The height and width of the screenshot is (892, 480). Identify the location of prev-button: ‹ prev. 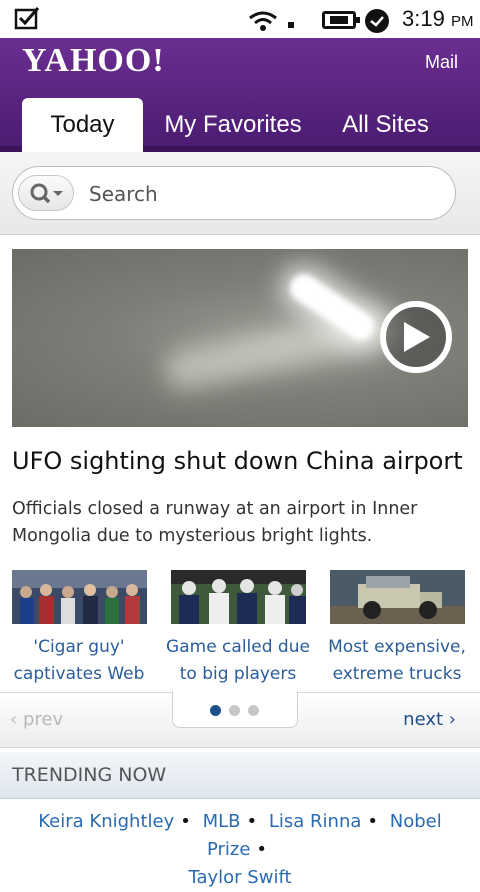
(36, 719).